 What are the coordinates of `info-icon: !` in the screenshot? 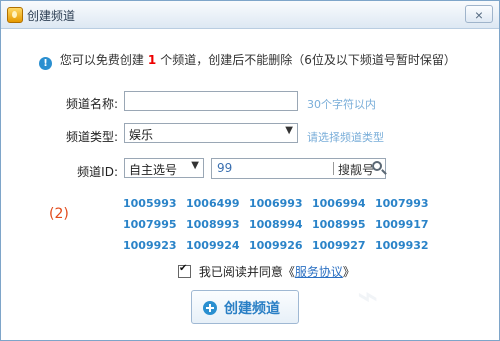 It's located at (45, 63).